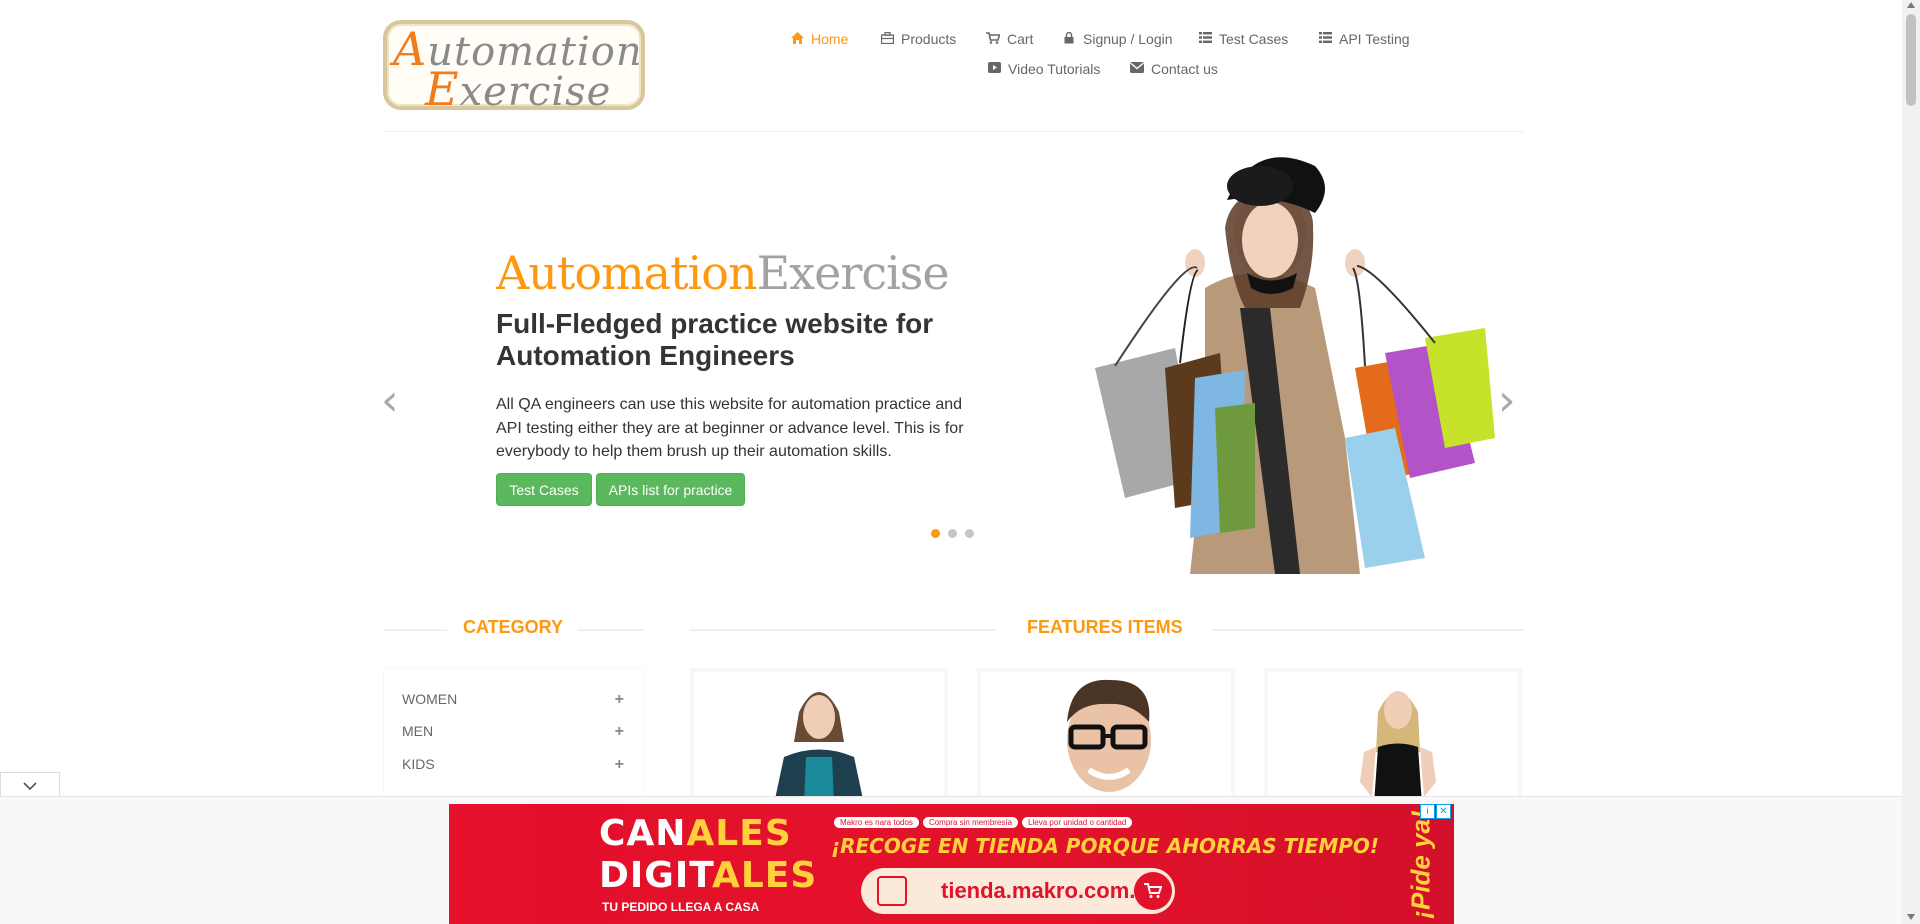  Describe the element at coordinates (1069, 39) in the screenshot. I see `lock-icon` at that location.